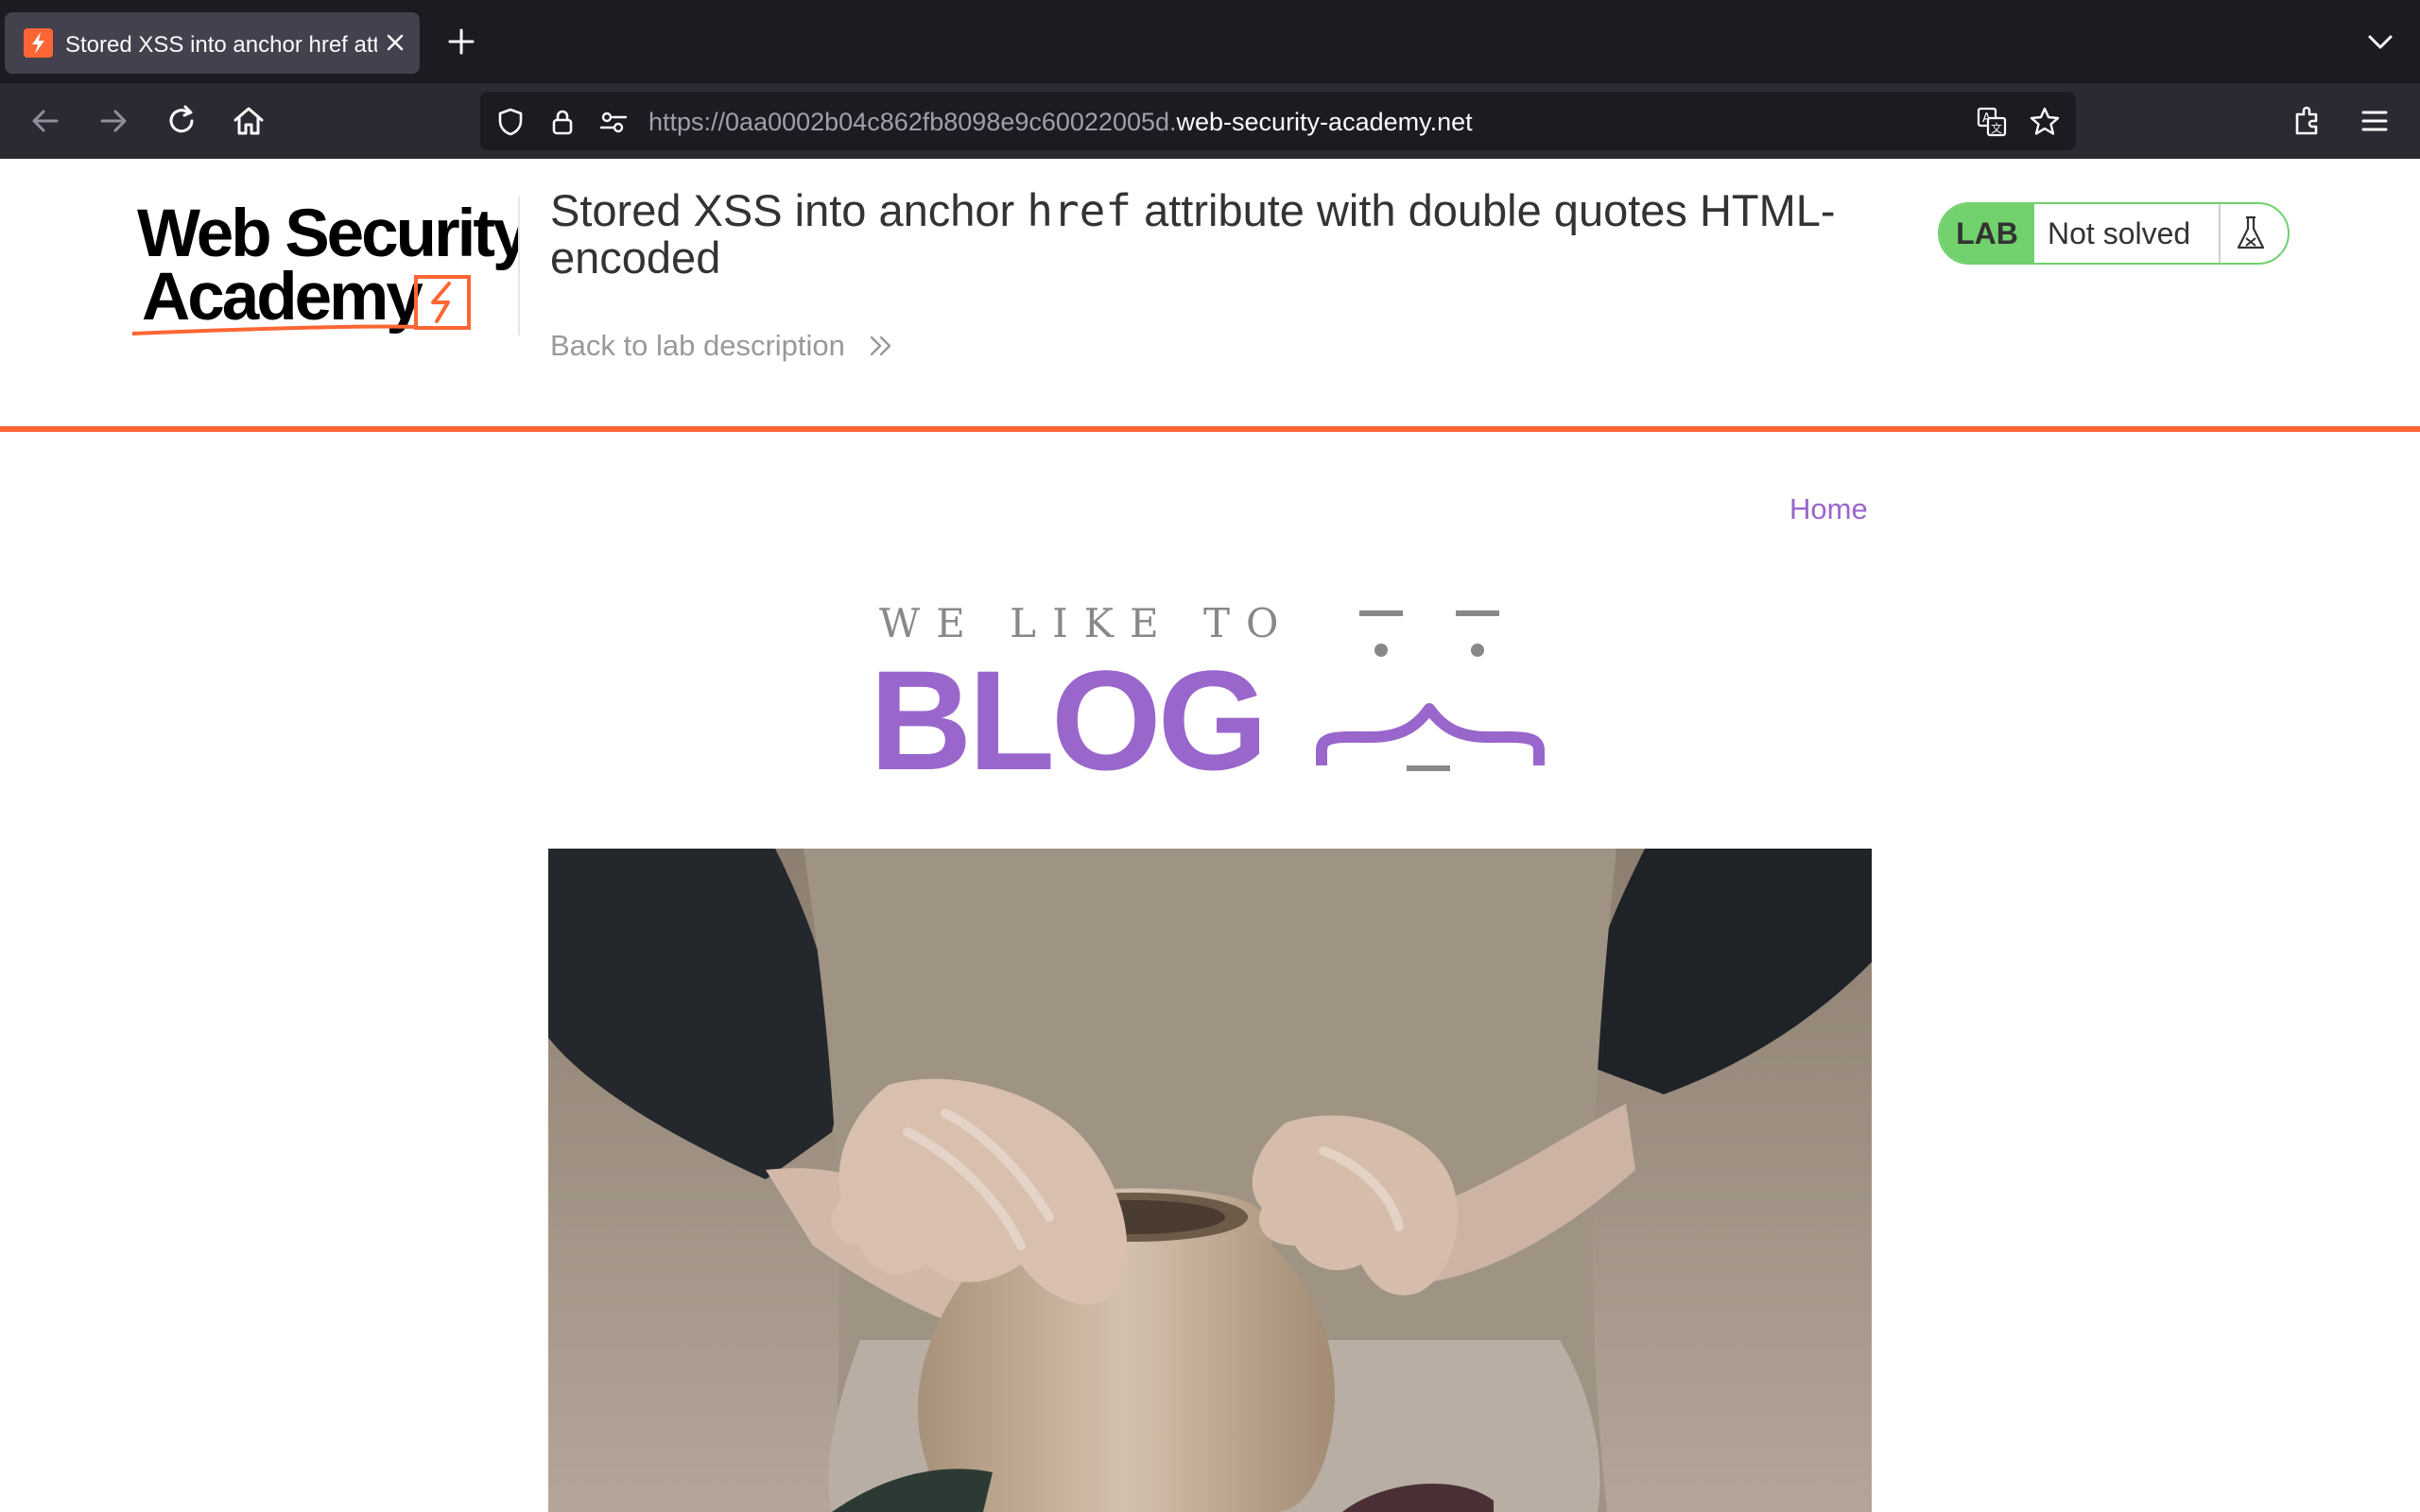 Image resolution: width=2420 pixels, height=1512 pixels. I want to click on nav-home-link: Home, so click(1829, 509).